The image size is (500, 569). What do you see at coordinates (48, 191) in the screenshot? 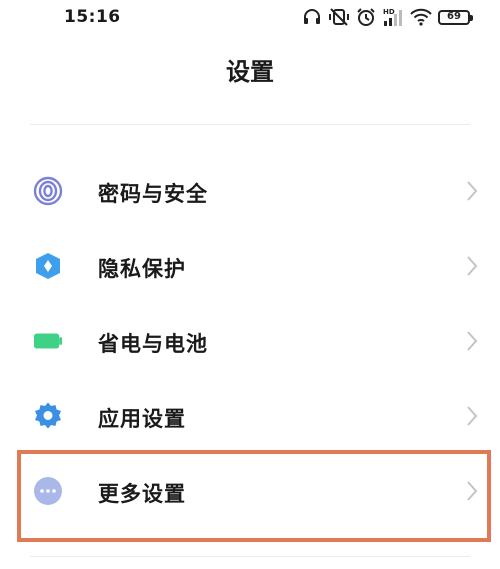
I see `fingerprint-icon` at bounding box center [48, 191].